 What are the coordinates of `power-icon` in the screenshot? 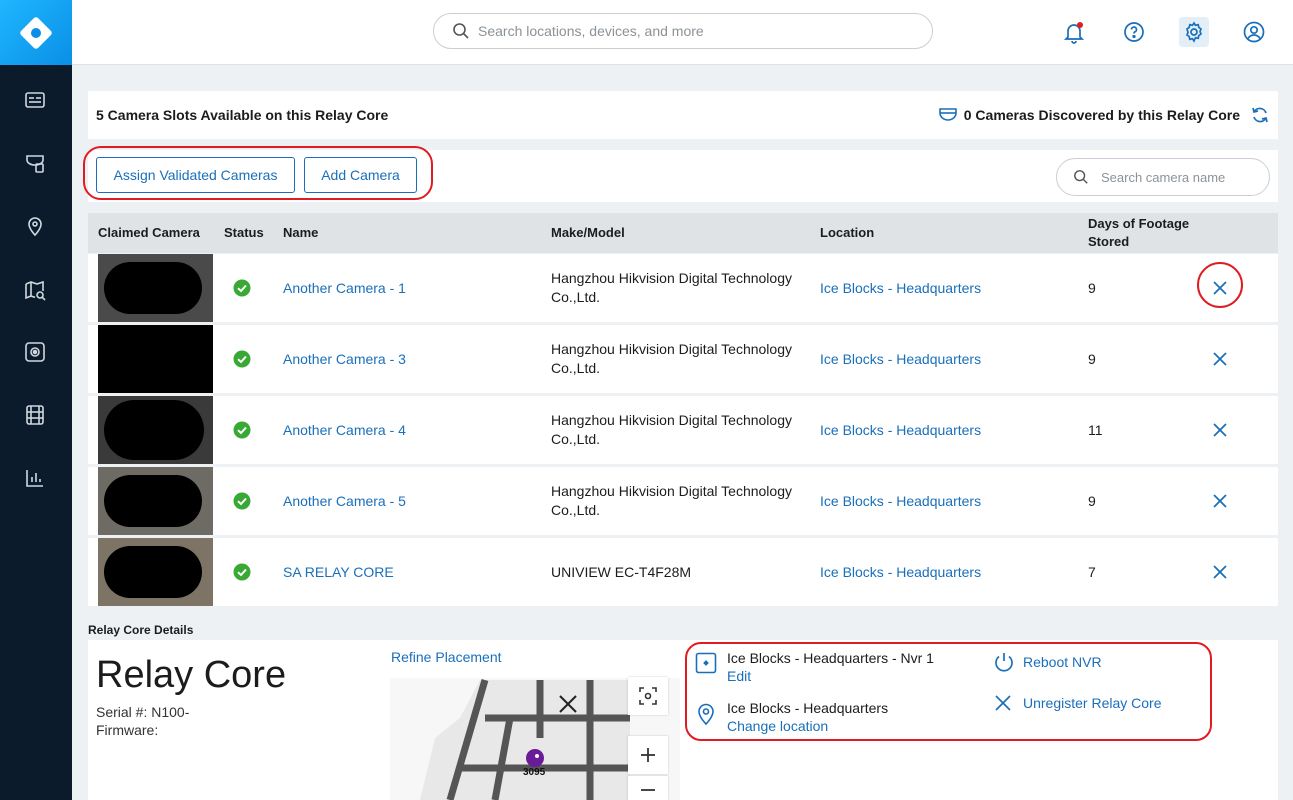 It's located at (1004, 664).